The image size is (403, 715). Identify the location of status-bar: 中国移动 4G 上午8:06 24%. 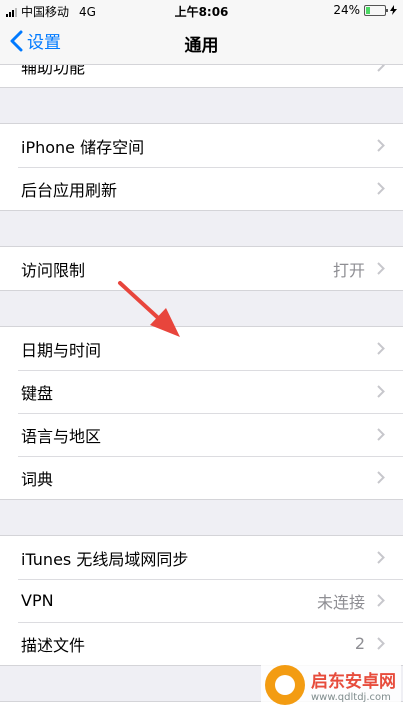
(201, 10).